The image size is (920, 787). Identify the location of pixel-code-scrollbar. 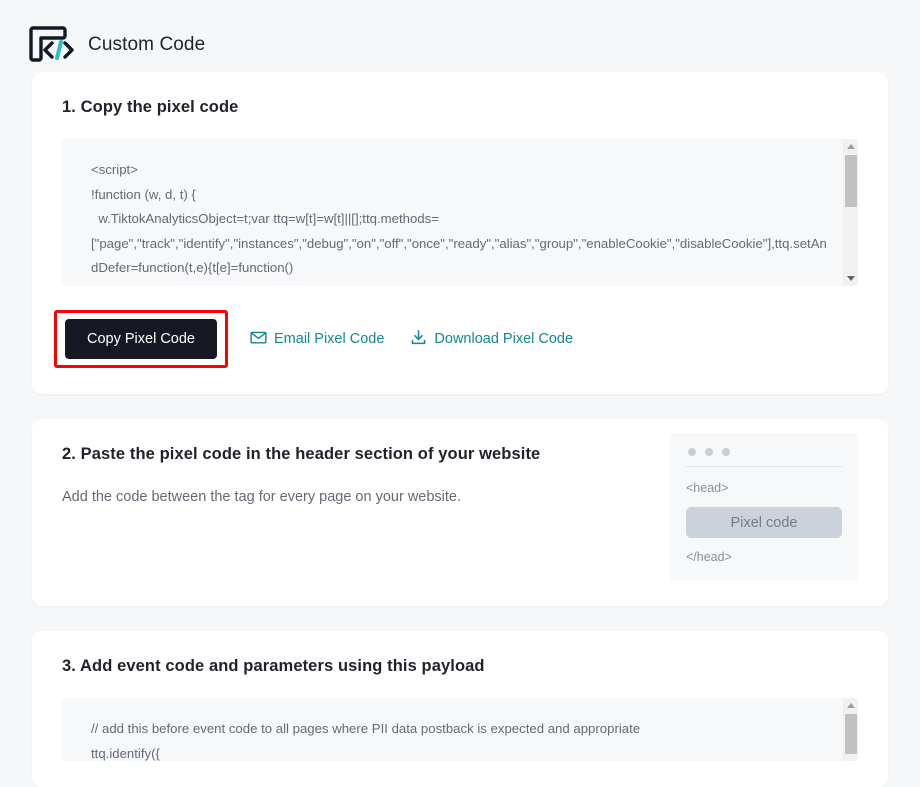
(850, 212).